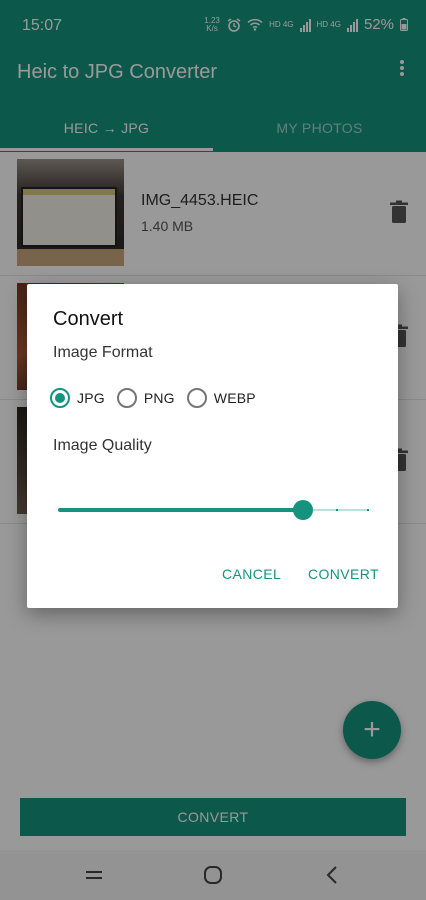  I want to click on format-option-label: PNG, so click(159, 398).